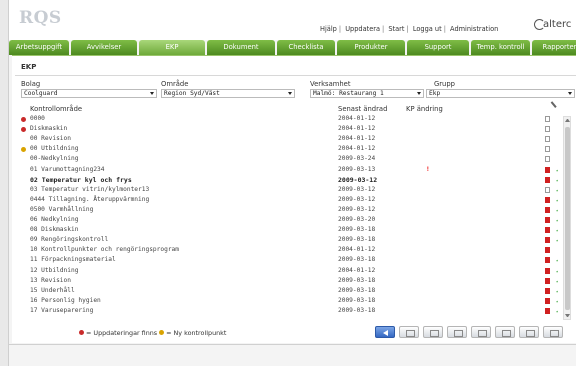  What do you see at coordinates (554, 47) in the screenshot?
I see `nav-tab-rapporter: Rapporter` at bounding box center [554, 47].